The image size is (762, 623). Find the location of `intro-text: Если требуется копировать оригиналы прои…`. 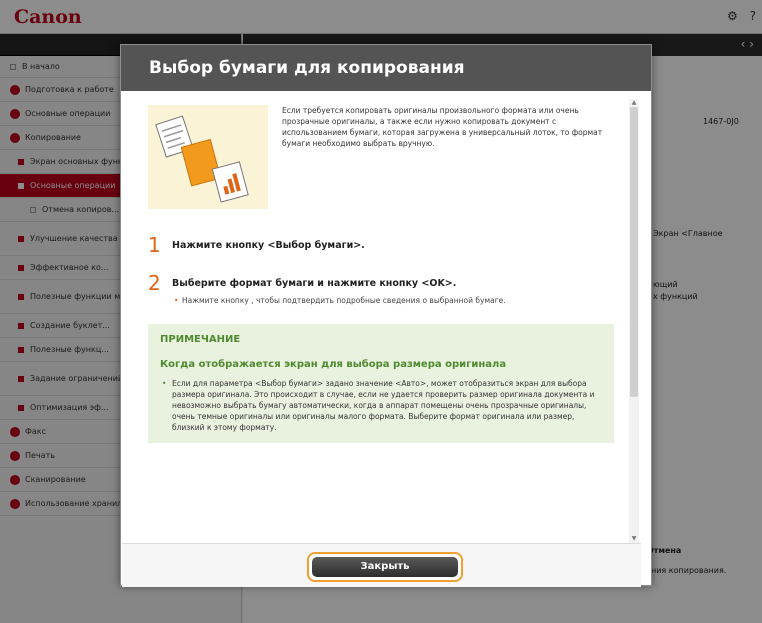

intro-text: Если требуется копировать оригиналы прои… is located at coordinates (442, 127).